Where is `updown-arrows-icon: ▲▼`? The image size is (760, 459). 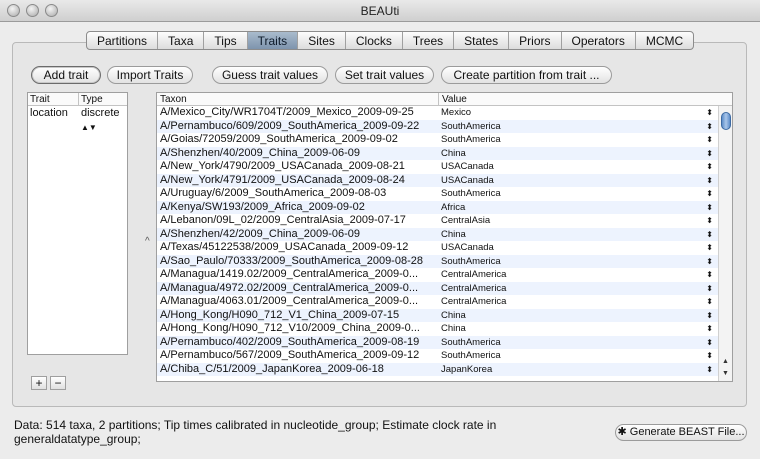
updown-arrows-icon: ▲▼ is located at coordinates (89, 127).